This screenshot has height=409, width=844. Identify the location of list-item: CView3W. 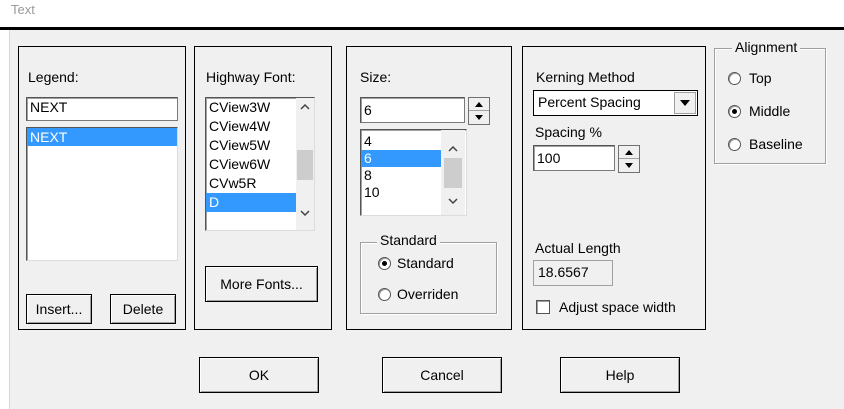
(251, 107).